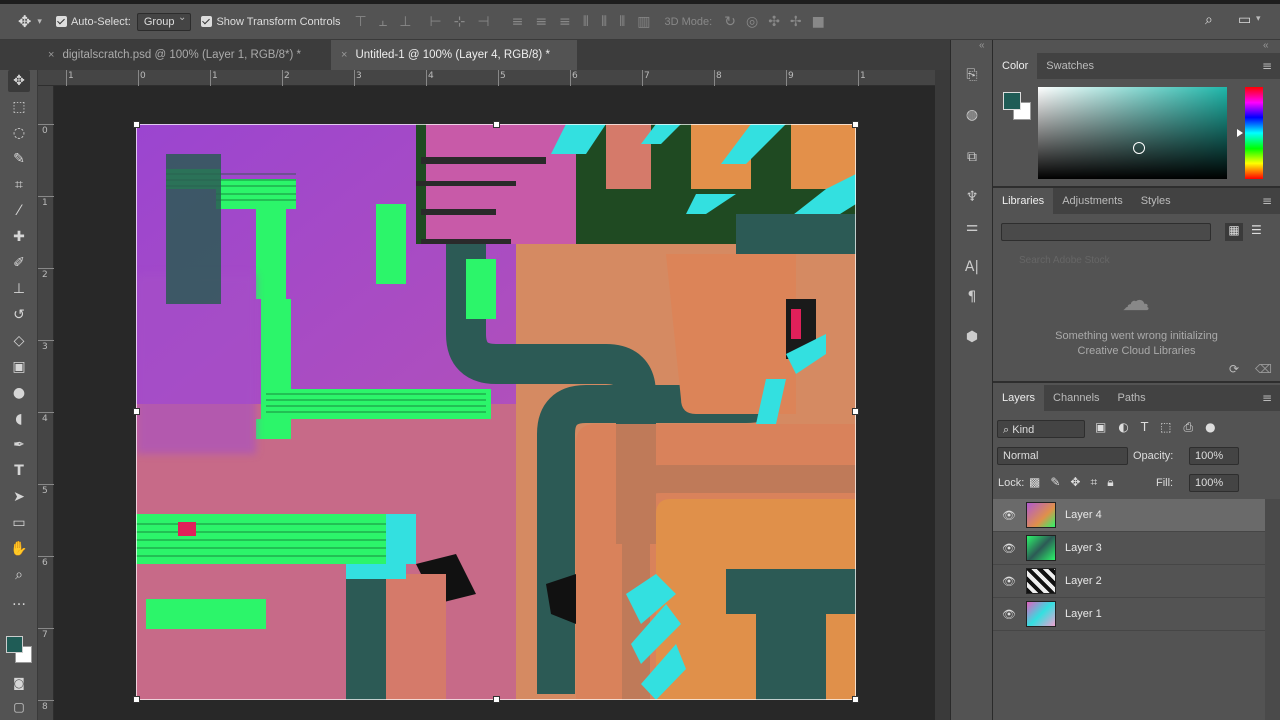  What do you see at coordinates (19, 211) in the screenshot?
I see `eyedropper-tool-icon: ⁄` at bounding box center [19, 211].